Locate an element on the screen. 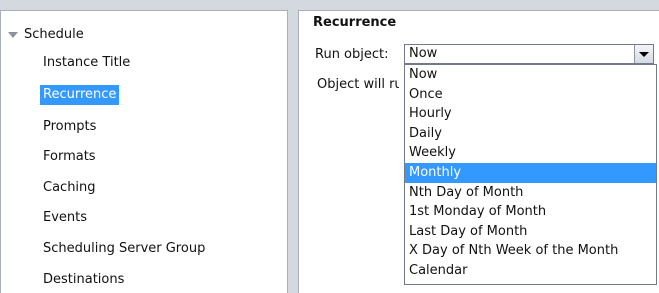  option-calendar: Calendar is located at coordinates (530, 271).